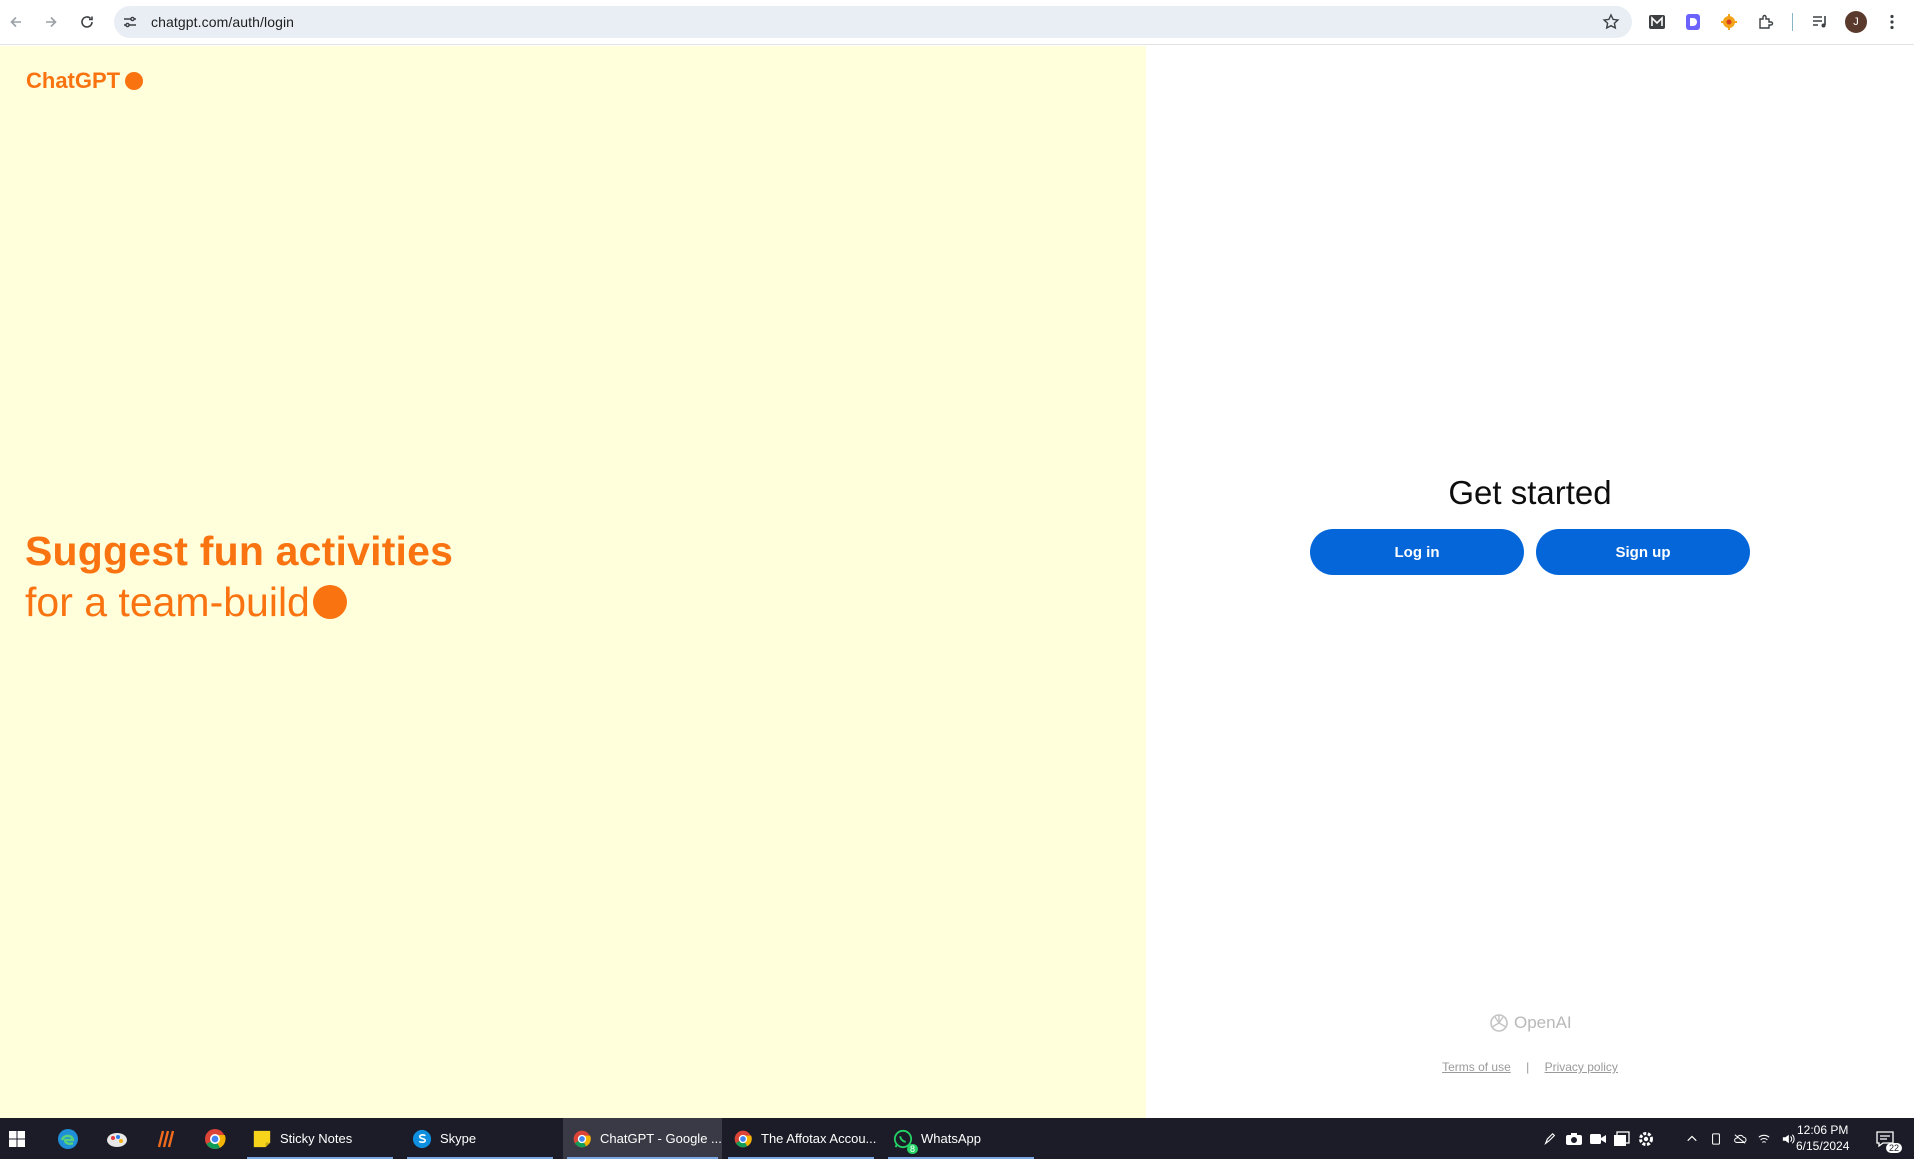 Image resolution: width=1914 pixels, height=1159 pixels. Describe the element at coordinates (1764, 1139) in the screenshot. I see `wifi-icon` at that location.